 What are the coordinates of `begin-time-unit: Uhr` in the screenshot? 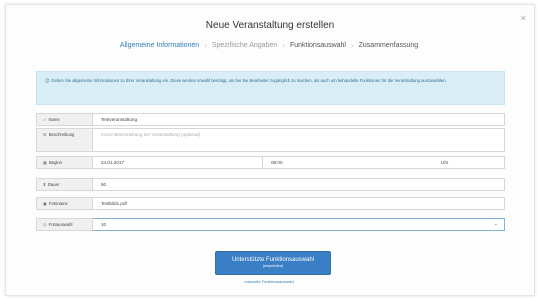 It's located at (445, 162).